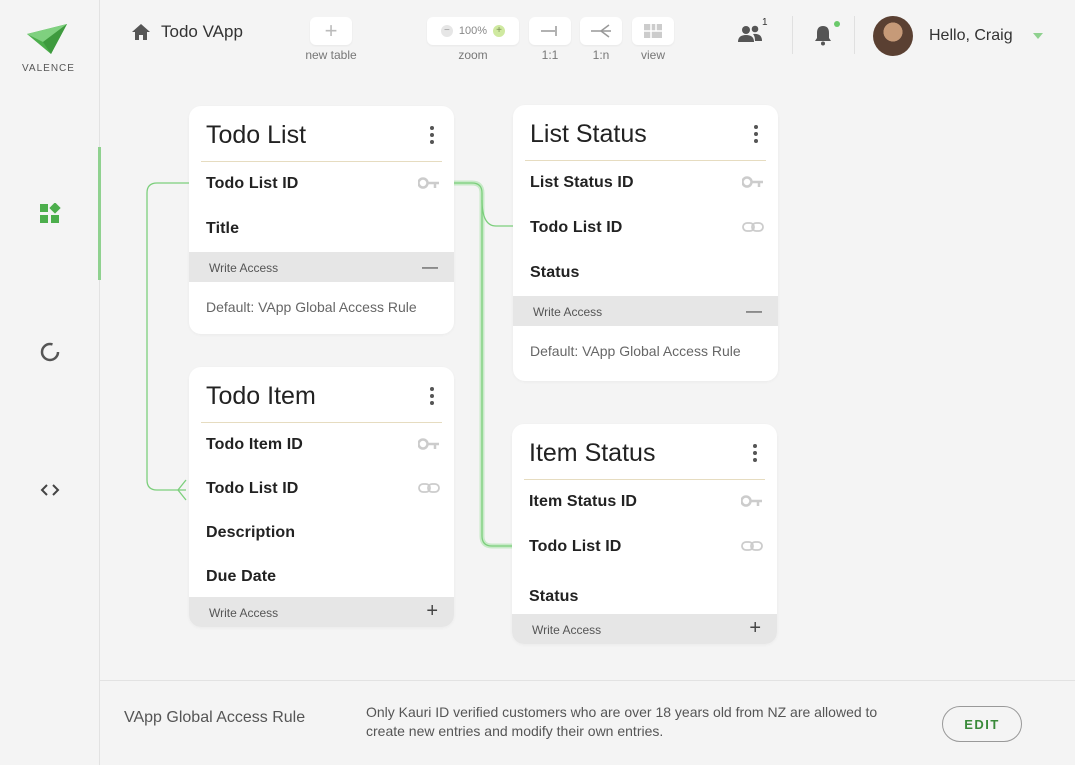 The image size is (1075, 765). What do you see at coordinates (241, 576) in the screenshot?
I see `field-label: Due Date` at bounding box center [241, 576].